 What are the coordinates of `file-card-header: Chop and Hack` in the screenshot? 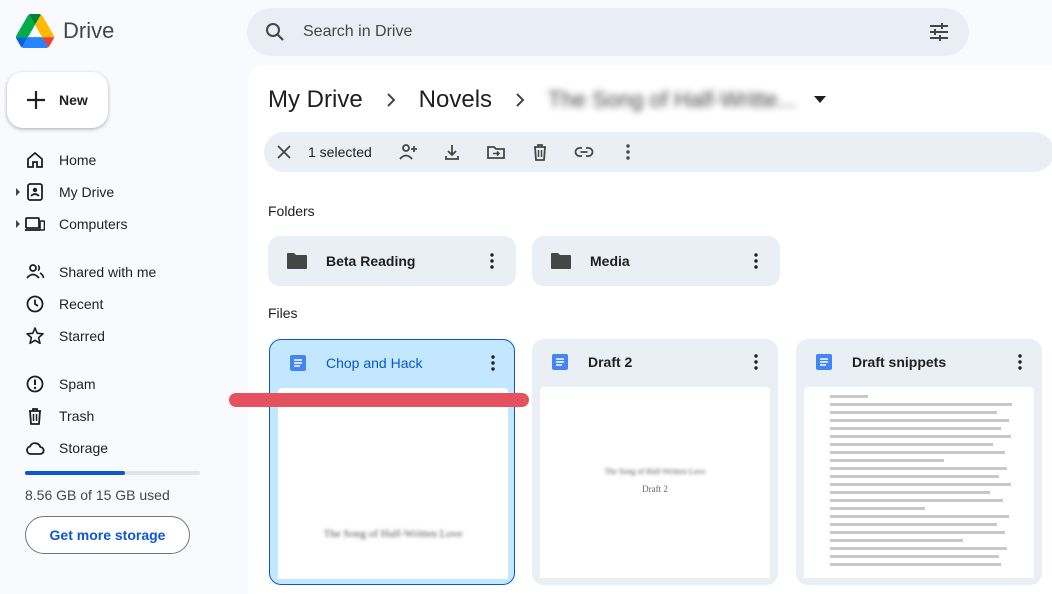 It's located at (392, 363).